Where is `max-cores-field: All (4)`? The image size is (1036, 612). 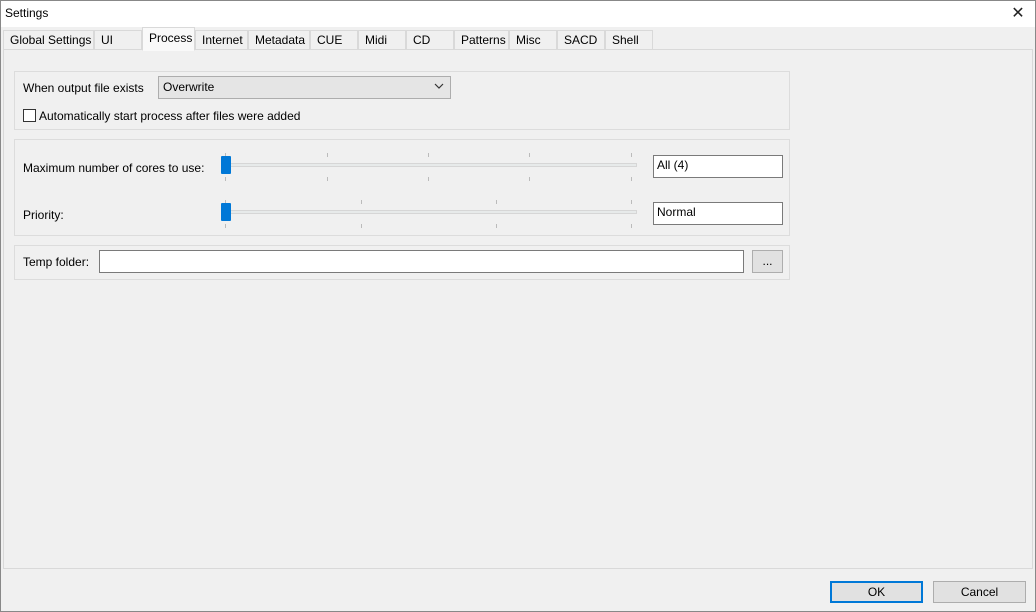 max-cores-field: All (4) is located at coordinates (718, 166).